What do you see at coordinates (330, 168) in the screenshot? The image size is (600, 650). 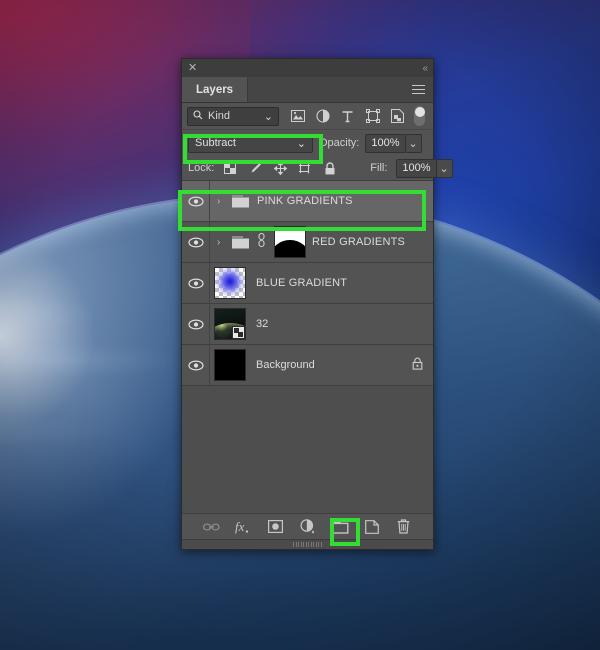 I see `lock-all-icon` at bounding box center [330, 168].